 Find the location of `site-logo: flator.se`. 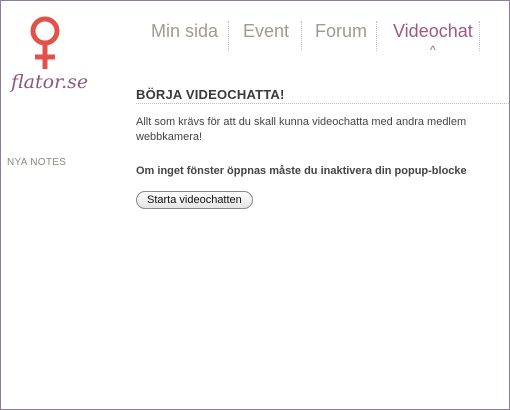

site-logo: flator.se is located at coordinates (48, 55).